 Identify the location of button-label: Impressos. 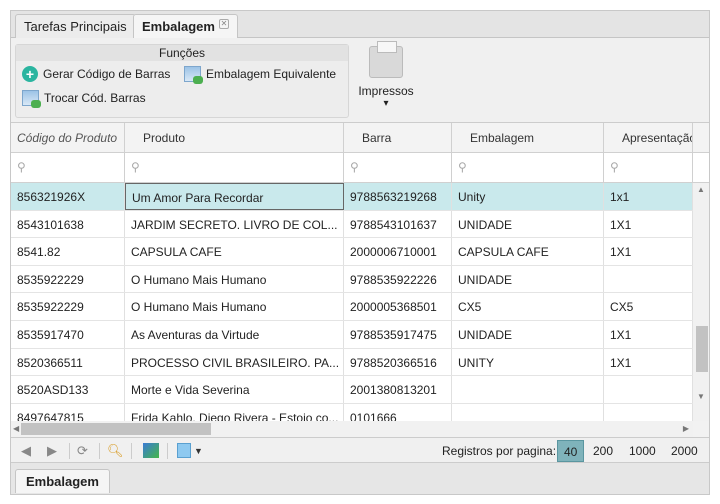
(386, 91).